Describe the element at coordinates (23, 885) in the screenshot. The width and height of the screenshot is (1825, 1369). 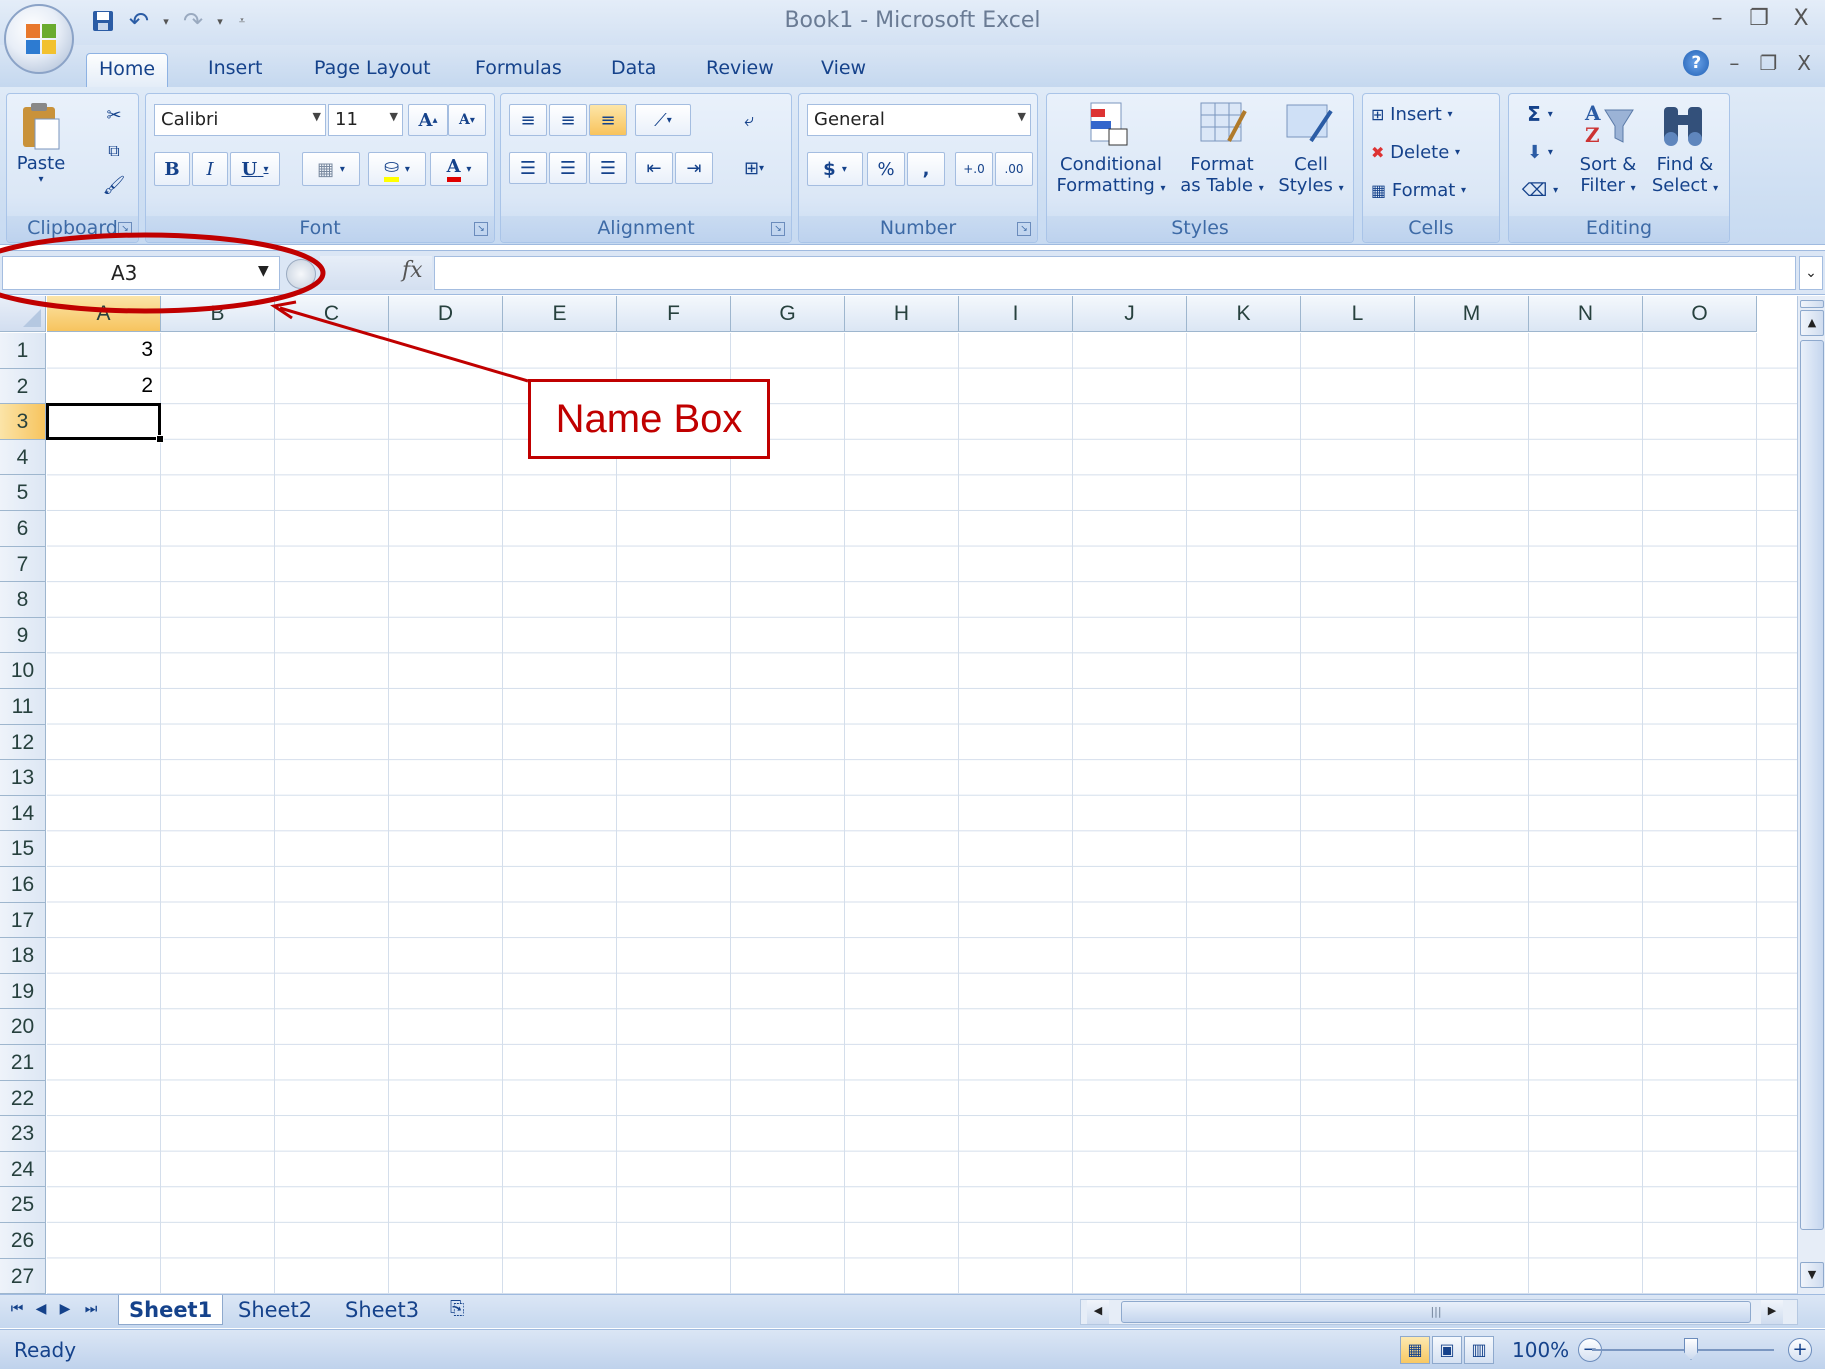
I see `row-header-16: 16` at that location.